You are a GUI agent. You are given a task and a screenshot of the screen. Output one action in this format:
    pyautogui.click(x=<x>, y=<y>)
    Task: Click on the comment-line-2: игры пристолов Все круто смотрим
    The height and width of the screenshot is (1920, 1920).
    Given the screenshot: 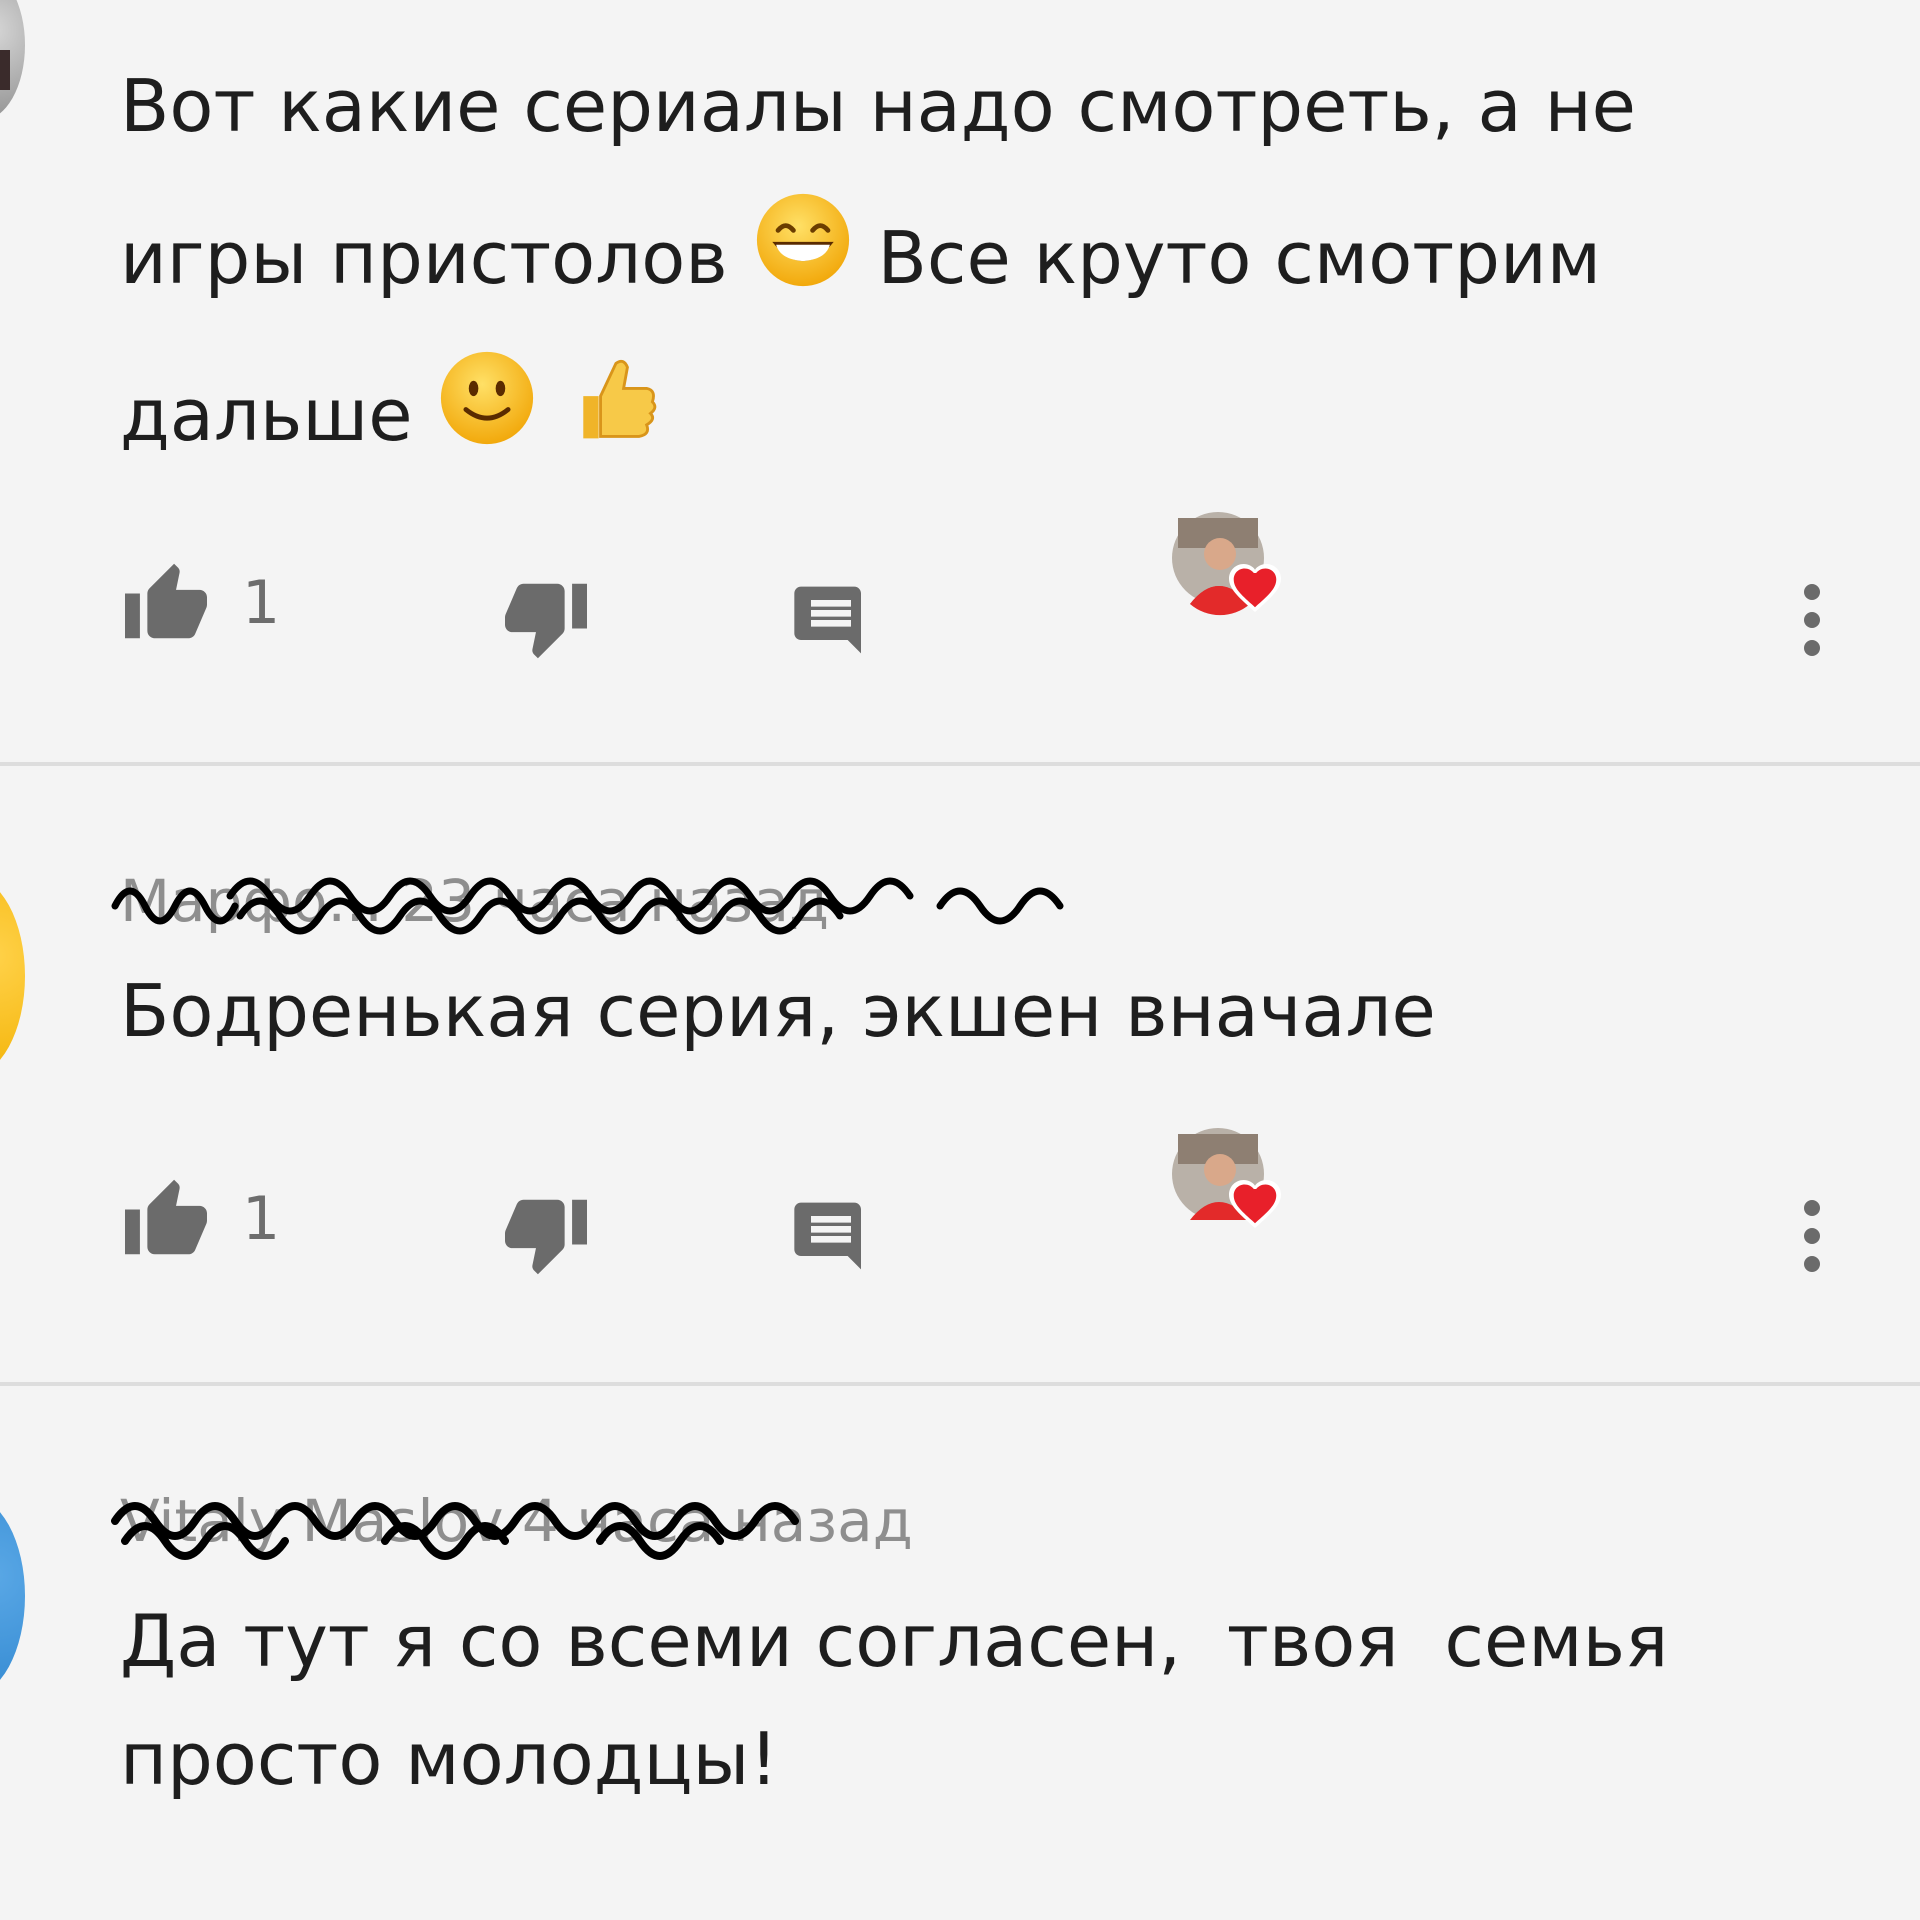 What is the action you would take?
    pyautogui.click(x=945, y=260)
    